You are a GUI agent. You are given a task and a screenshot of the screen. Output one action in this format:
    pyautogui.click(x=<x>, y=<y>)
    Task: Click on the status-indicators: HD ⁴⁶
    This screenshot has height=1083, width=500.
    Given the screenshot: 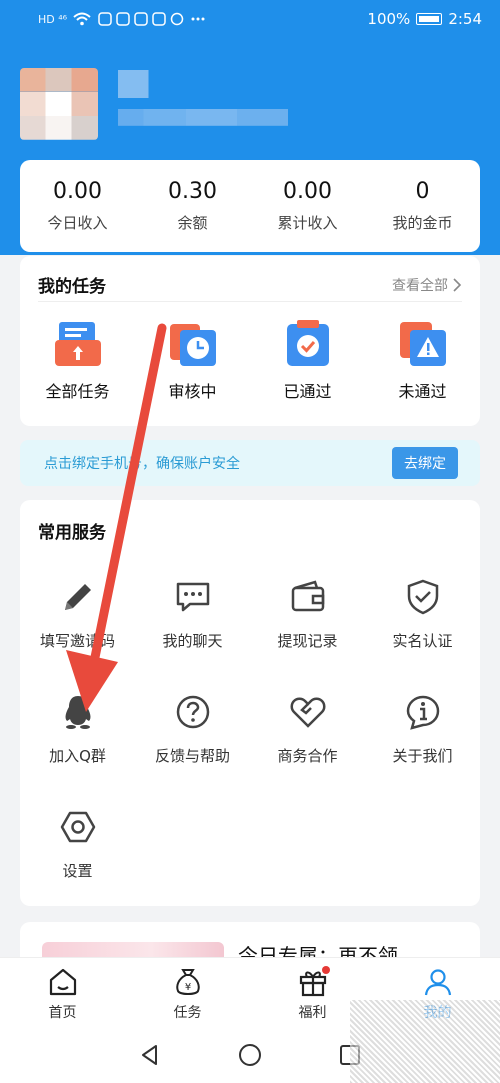 What is the action you would take?
    pyautogui.click(x=122, y=19)
    